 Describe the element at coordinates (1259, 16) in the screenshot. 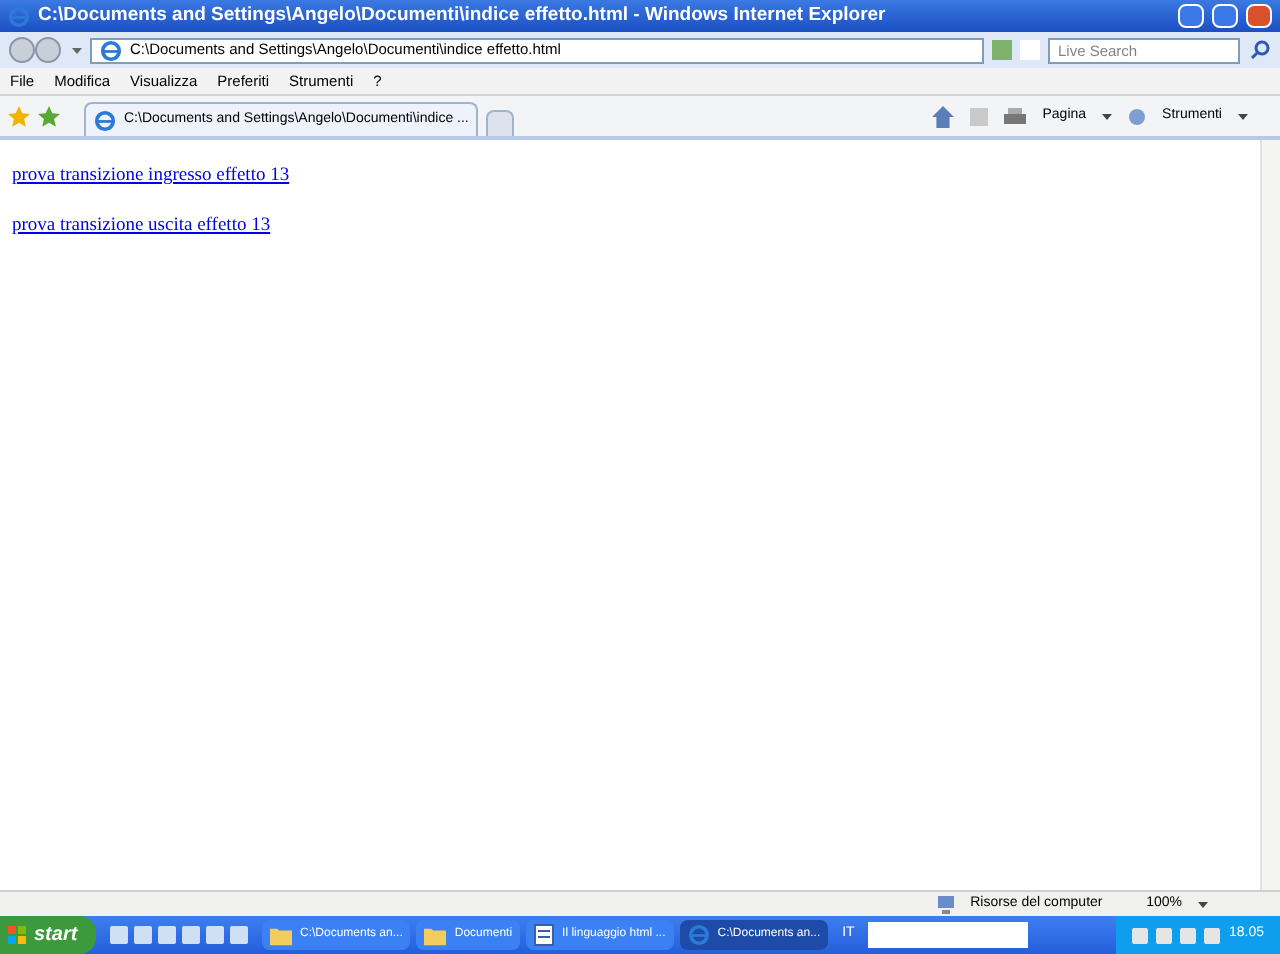

I see `close-button` at that location.